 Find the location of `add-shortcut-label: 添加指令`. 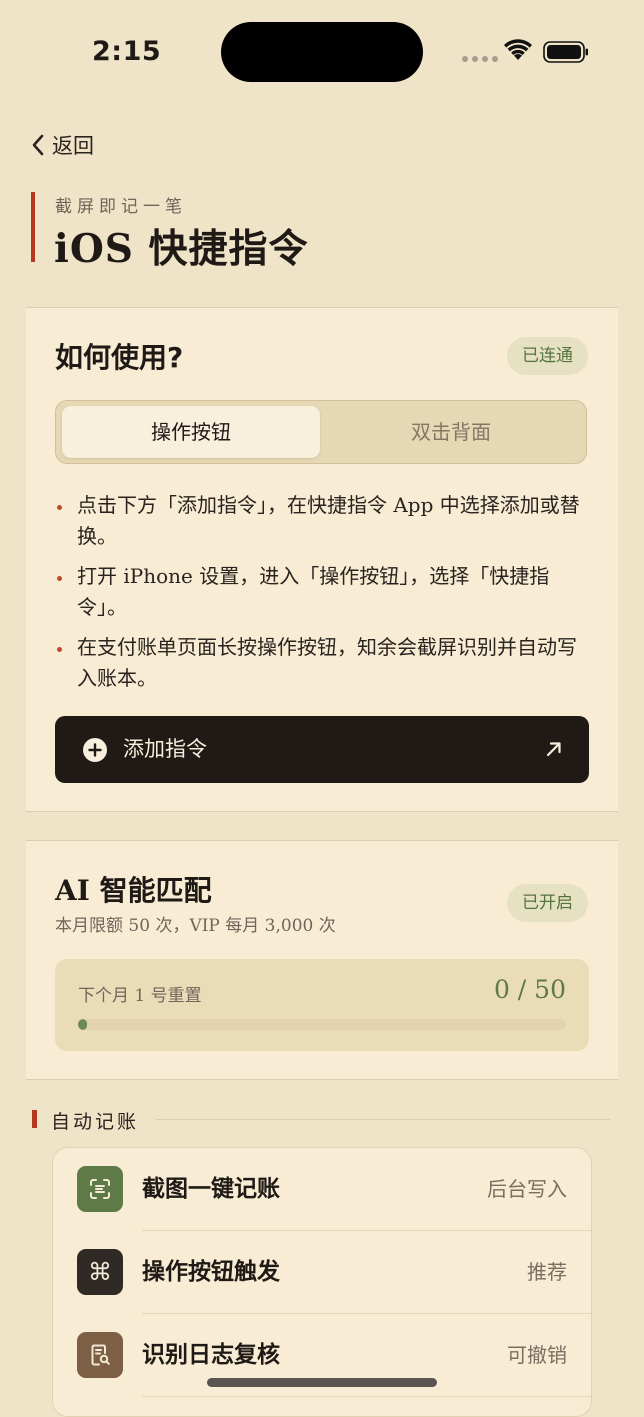

add-shortcut-label: 添加指令 is located at coordinates (165, 749).